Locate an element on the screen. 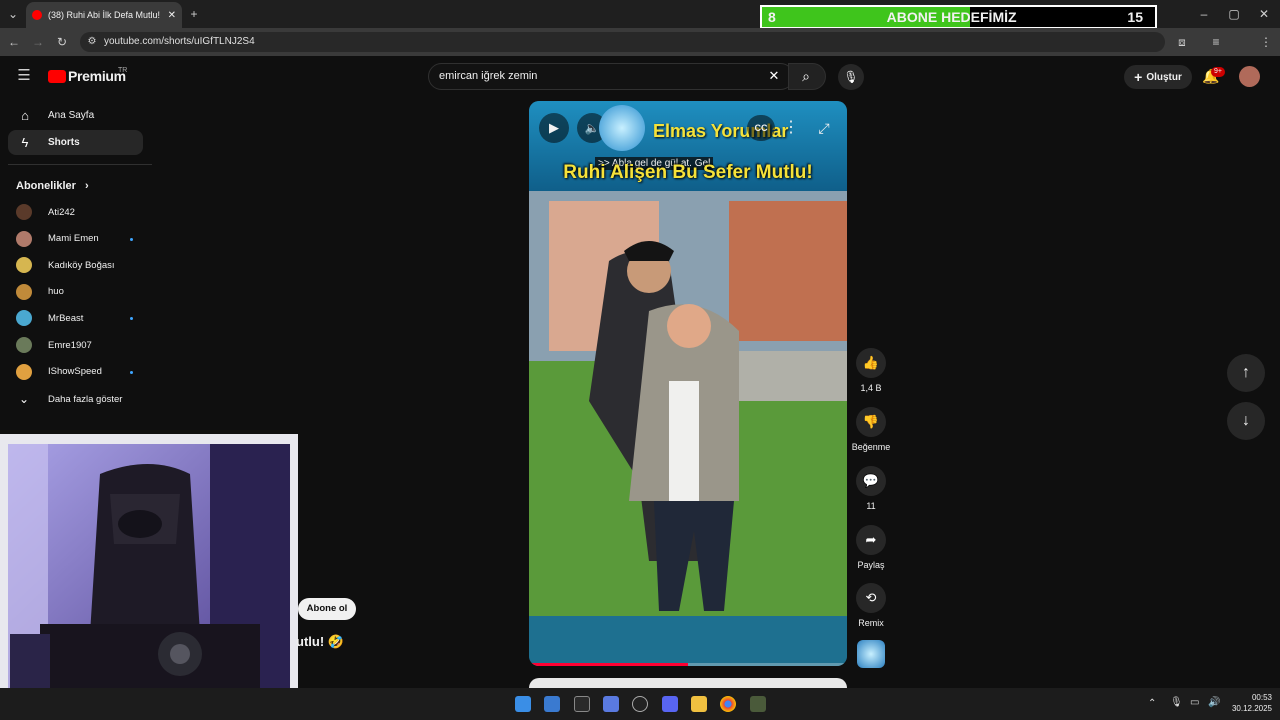  media-control-icon: ≡ is located at coordinates (1216, 42).